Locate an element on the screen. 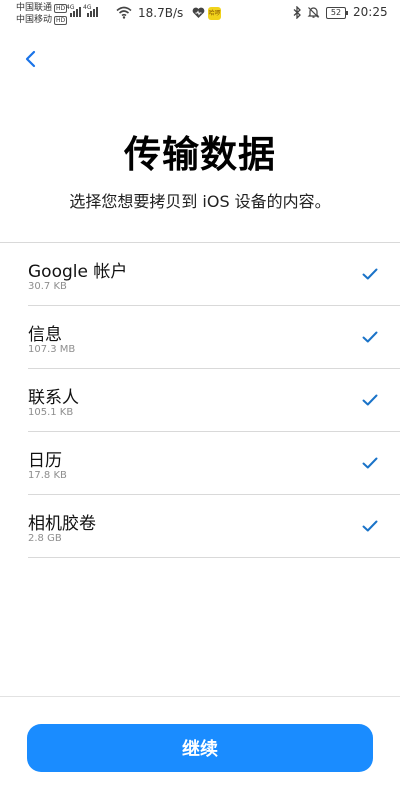 The width and height of the screenshot is (400, 800). mute-icon is located at coordinates (313, 12).